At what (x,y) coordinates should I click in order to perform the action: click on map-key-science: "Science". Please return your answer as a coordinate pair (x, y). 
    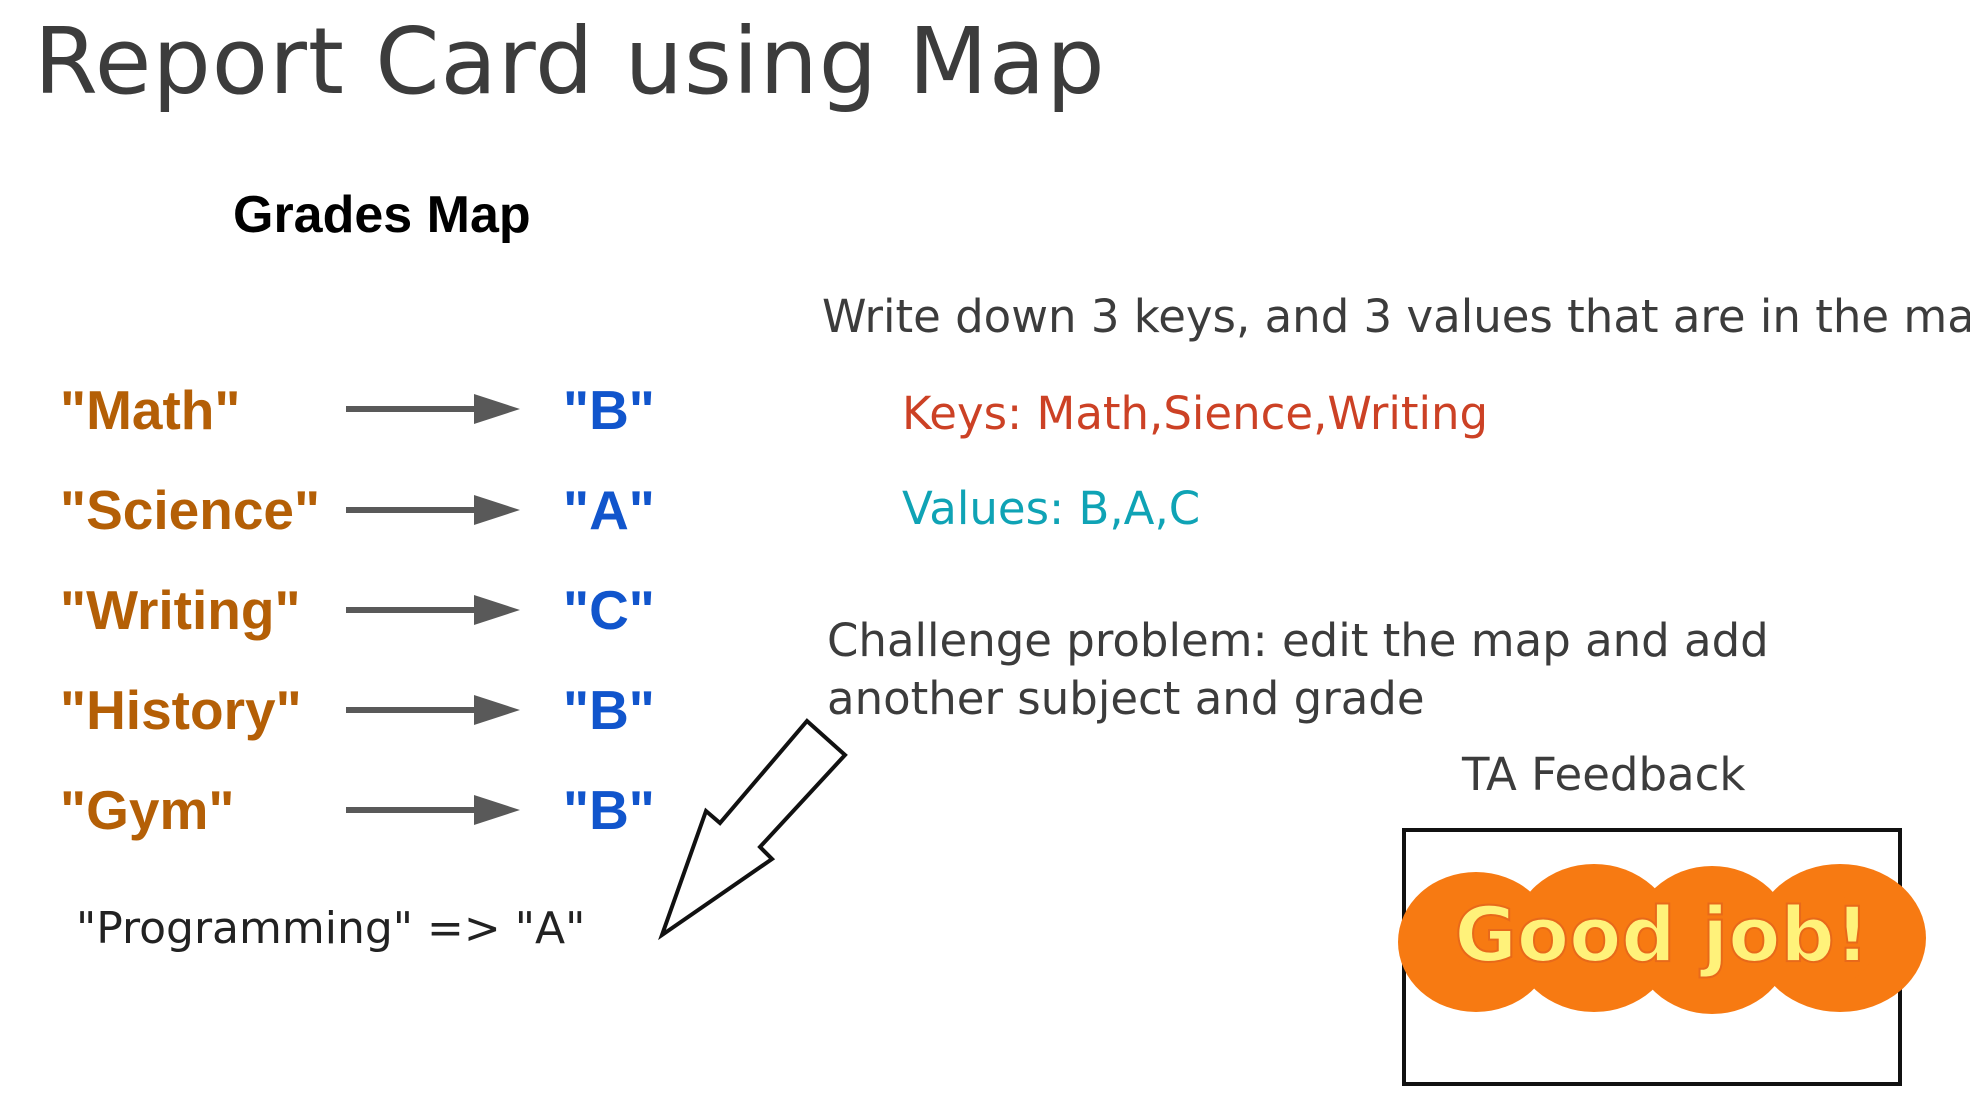
    Looking at the image, I should click on (190, 510).